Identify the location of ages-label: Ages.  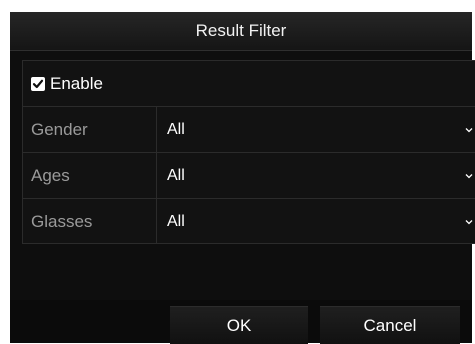
(50, 175).